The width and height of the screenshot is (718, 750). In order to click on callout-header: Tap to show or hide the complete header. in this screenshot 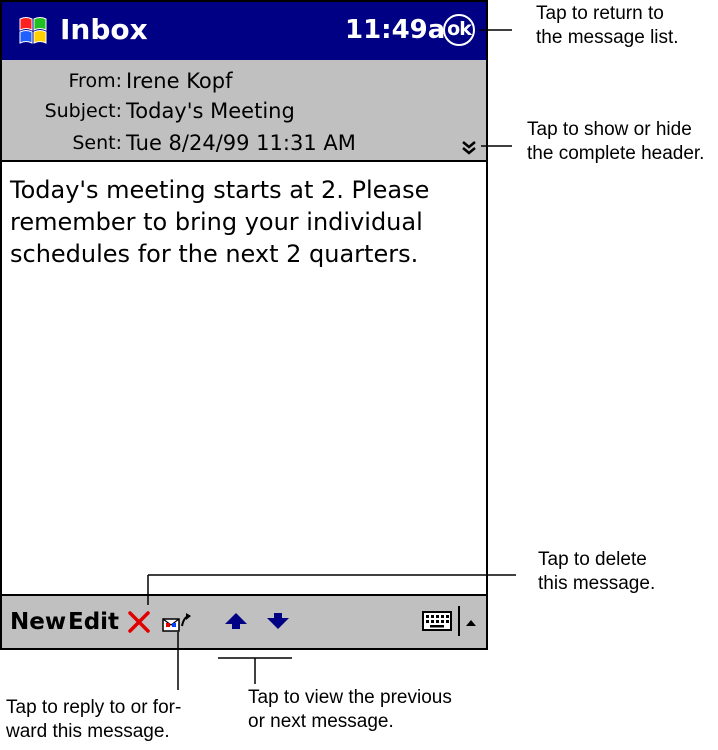, I will do `click(616, 141)`.